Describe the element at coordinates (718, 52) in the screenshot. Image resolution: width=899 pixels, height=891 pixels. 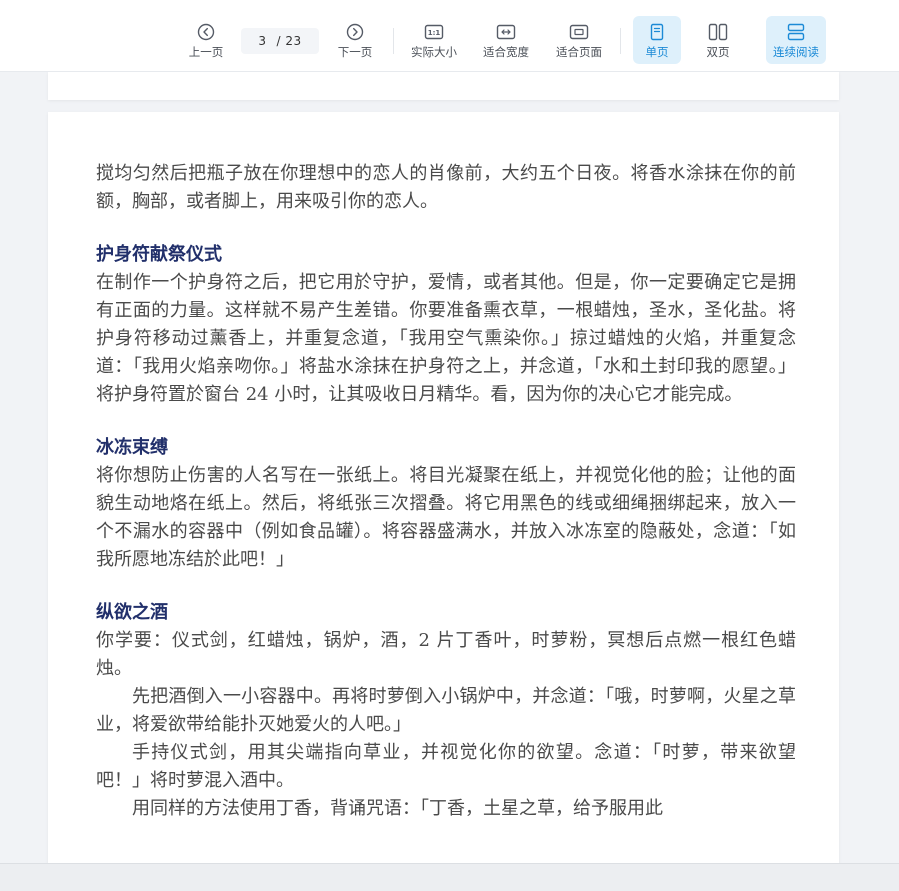
I see `double-page-label: 双页` at that location.